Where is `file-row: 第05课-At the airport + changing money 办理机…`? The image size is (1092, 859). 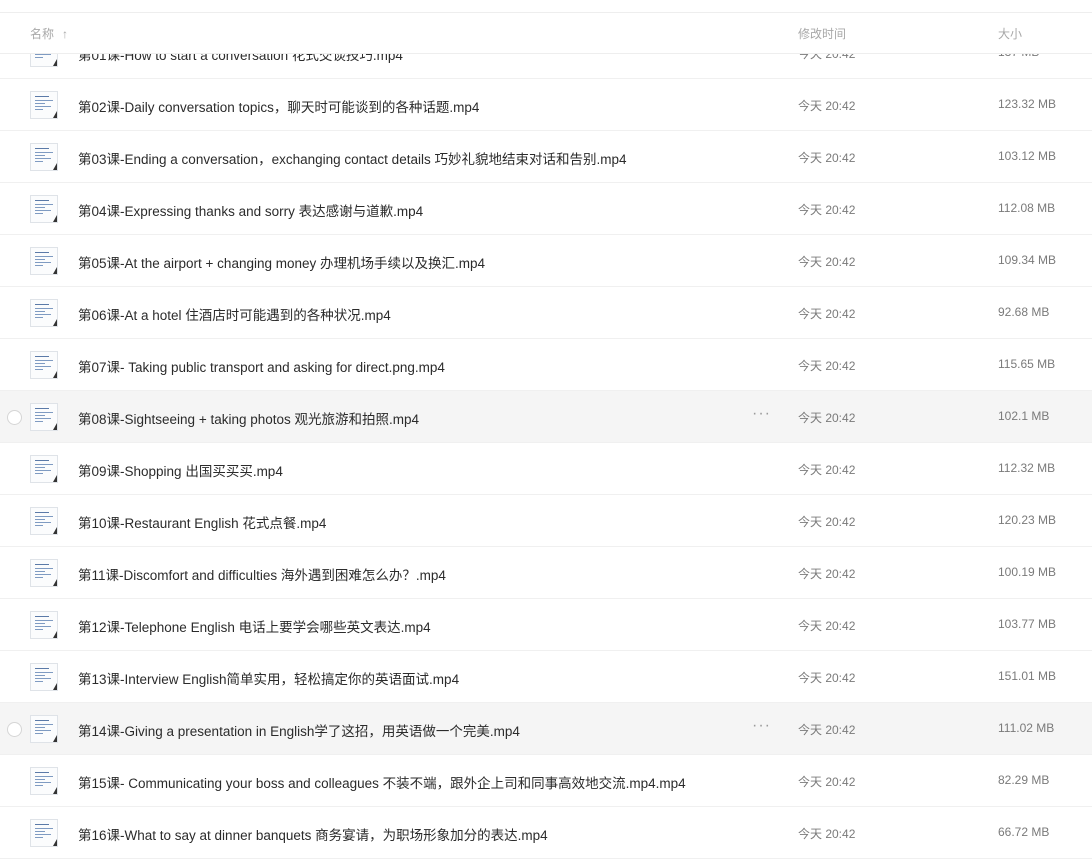 file-row: 第05课-At the airport + changing money 办理机… is located at coordinates (546, 261).